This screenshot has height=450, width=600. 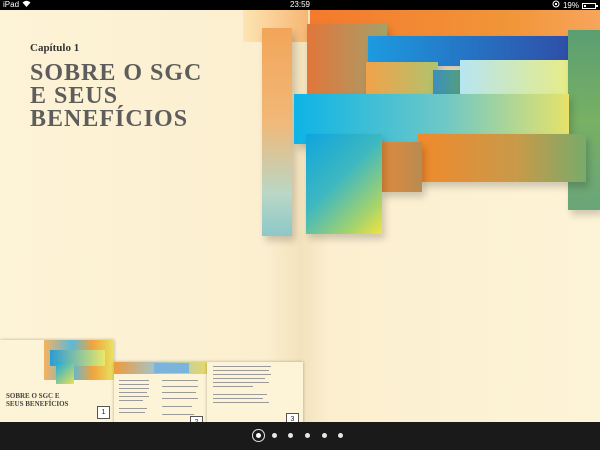 I want to click on page-indicator-bar, so click(x=300, y=436).